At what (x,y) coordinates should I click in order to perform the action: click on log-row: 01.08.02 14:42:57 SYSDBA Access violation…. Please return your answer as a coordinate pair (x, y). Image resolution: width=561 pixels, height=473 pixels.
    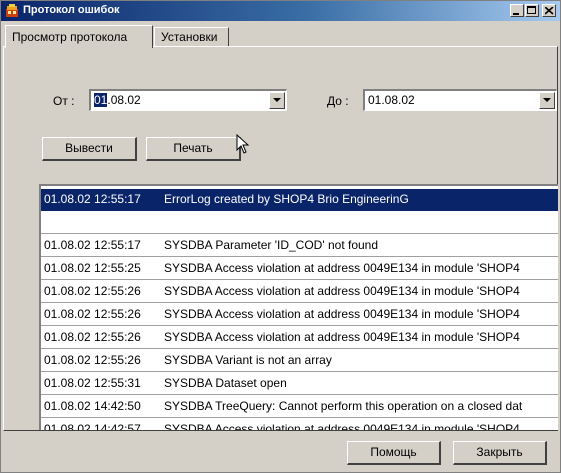
    Looking at the image, I should click on (299, 424).